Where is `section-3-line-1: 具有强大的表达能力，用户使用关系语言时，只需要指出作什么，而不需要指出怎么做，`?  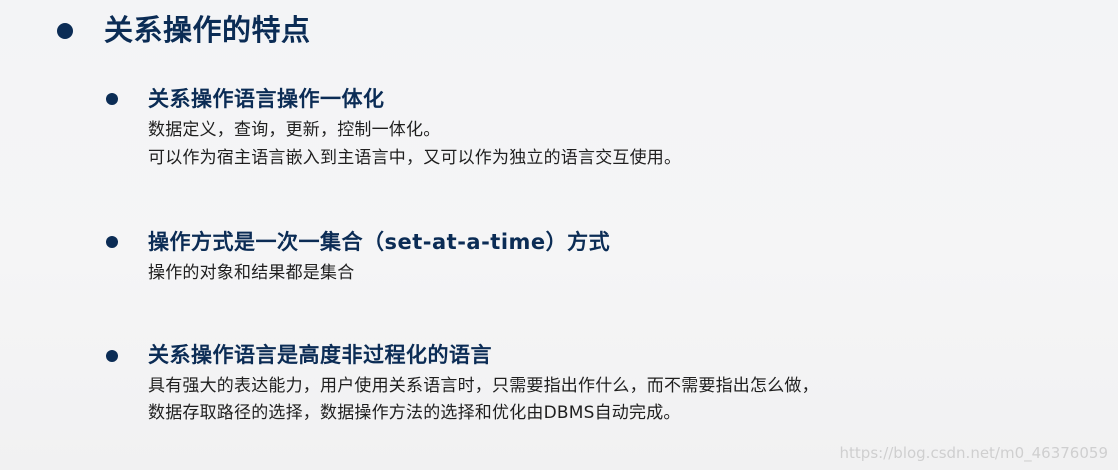
section-3-line-1: 具有强大的表达能力，用户使用关系语言时，只需要指出作什么，而不需要指出怎么做， is located at coordinates (483, 386).